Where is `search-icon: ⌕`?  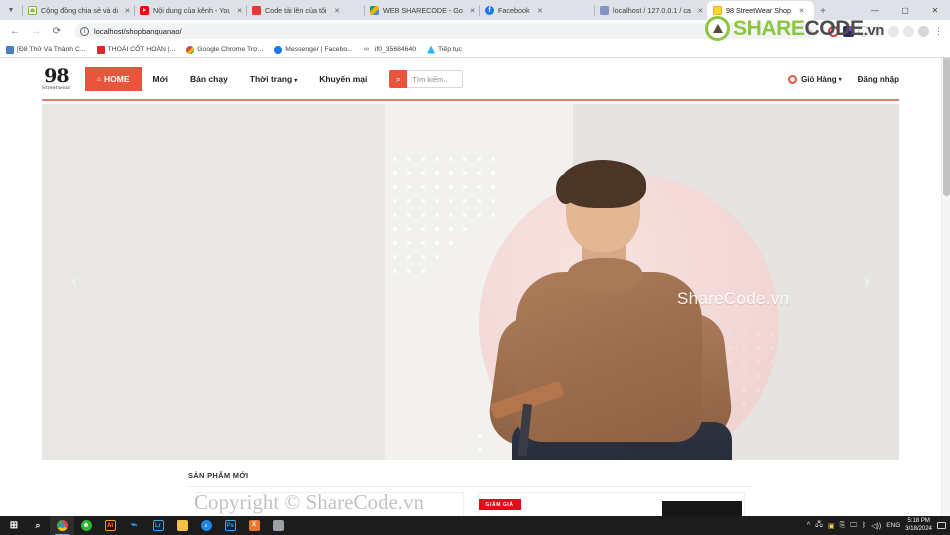
search-icon: ⌕ is located at coordinates (398, 79).